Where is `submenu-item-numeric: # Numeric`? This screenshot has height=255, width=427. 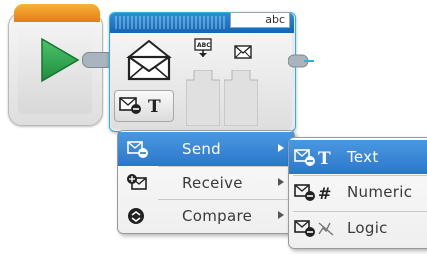
submenu-item-numeric: # Numeric is located at coordinates (358, 192).